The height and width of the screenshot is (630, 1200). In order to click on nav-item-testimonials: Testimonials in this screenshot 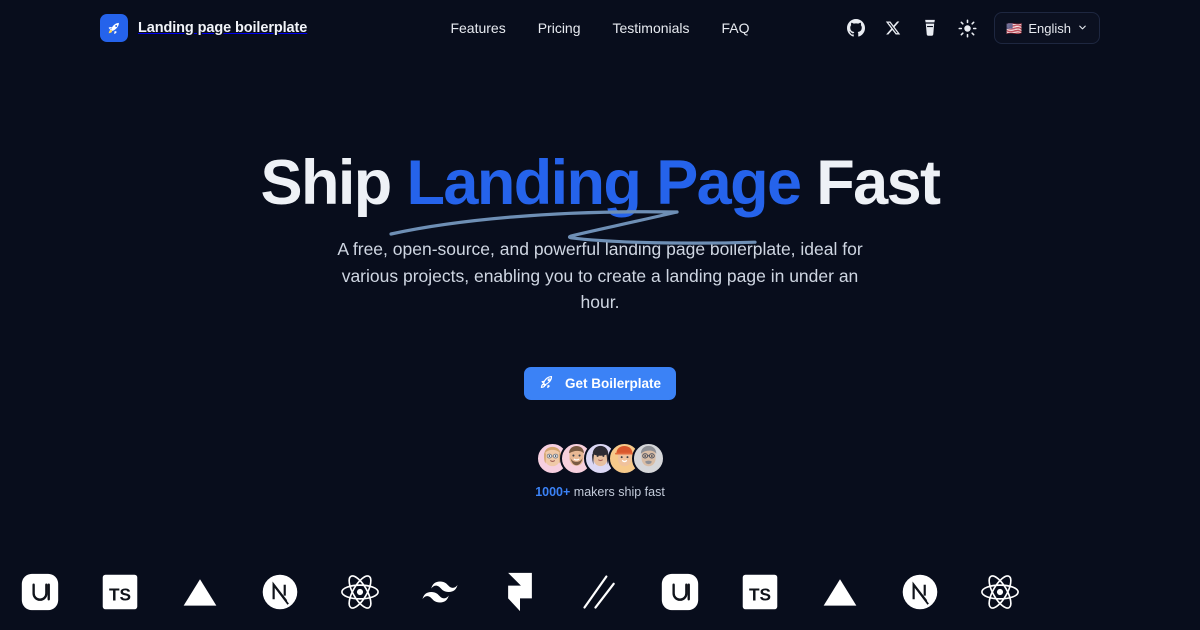, I will do `click(651, 28)`.